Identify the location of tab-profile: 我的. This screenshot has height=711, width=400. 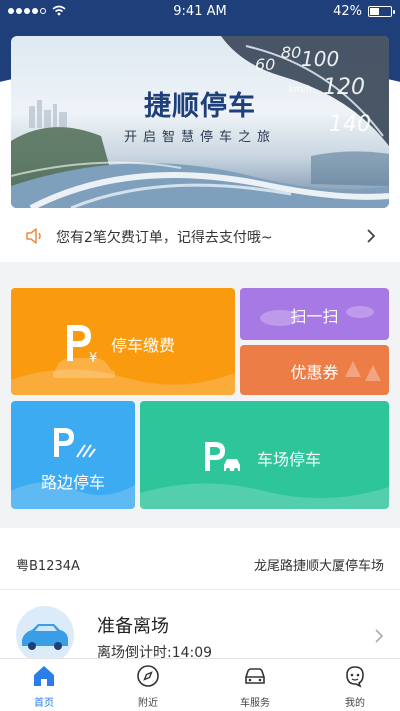
(355, 685).